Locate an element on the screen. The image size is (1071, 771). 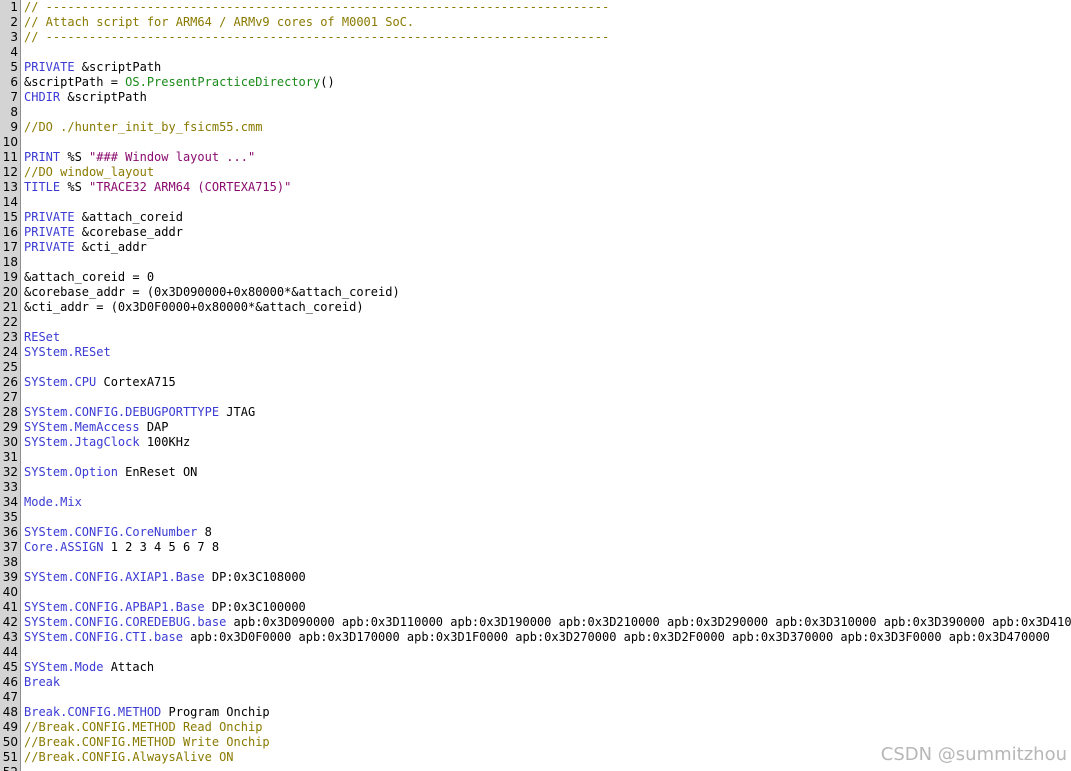
code-token-string: "### Window layout ..." is located at coordinates (172, 157).